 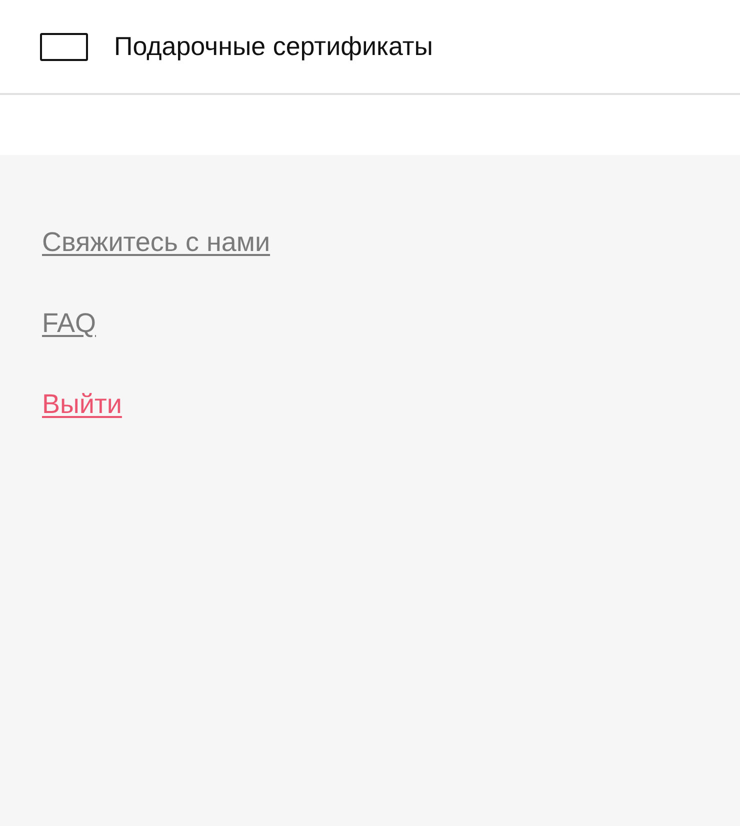 What do you see at coordinates (69, 323) in the screenshot?
I see `footer-link: FAQ` at bounding box center [69, 323].